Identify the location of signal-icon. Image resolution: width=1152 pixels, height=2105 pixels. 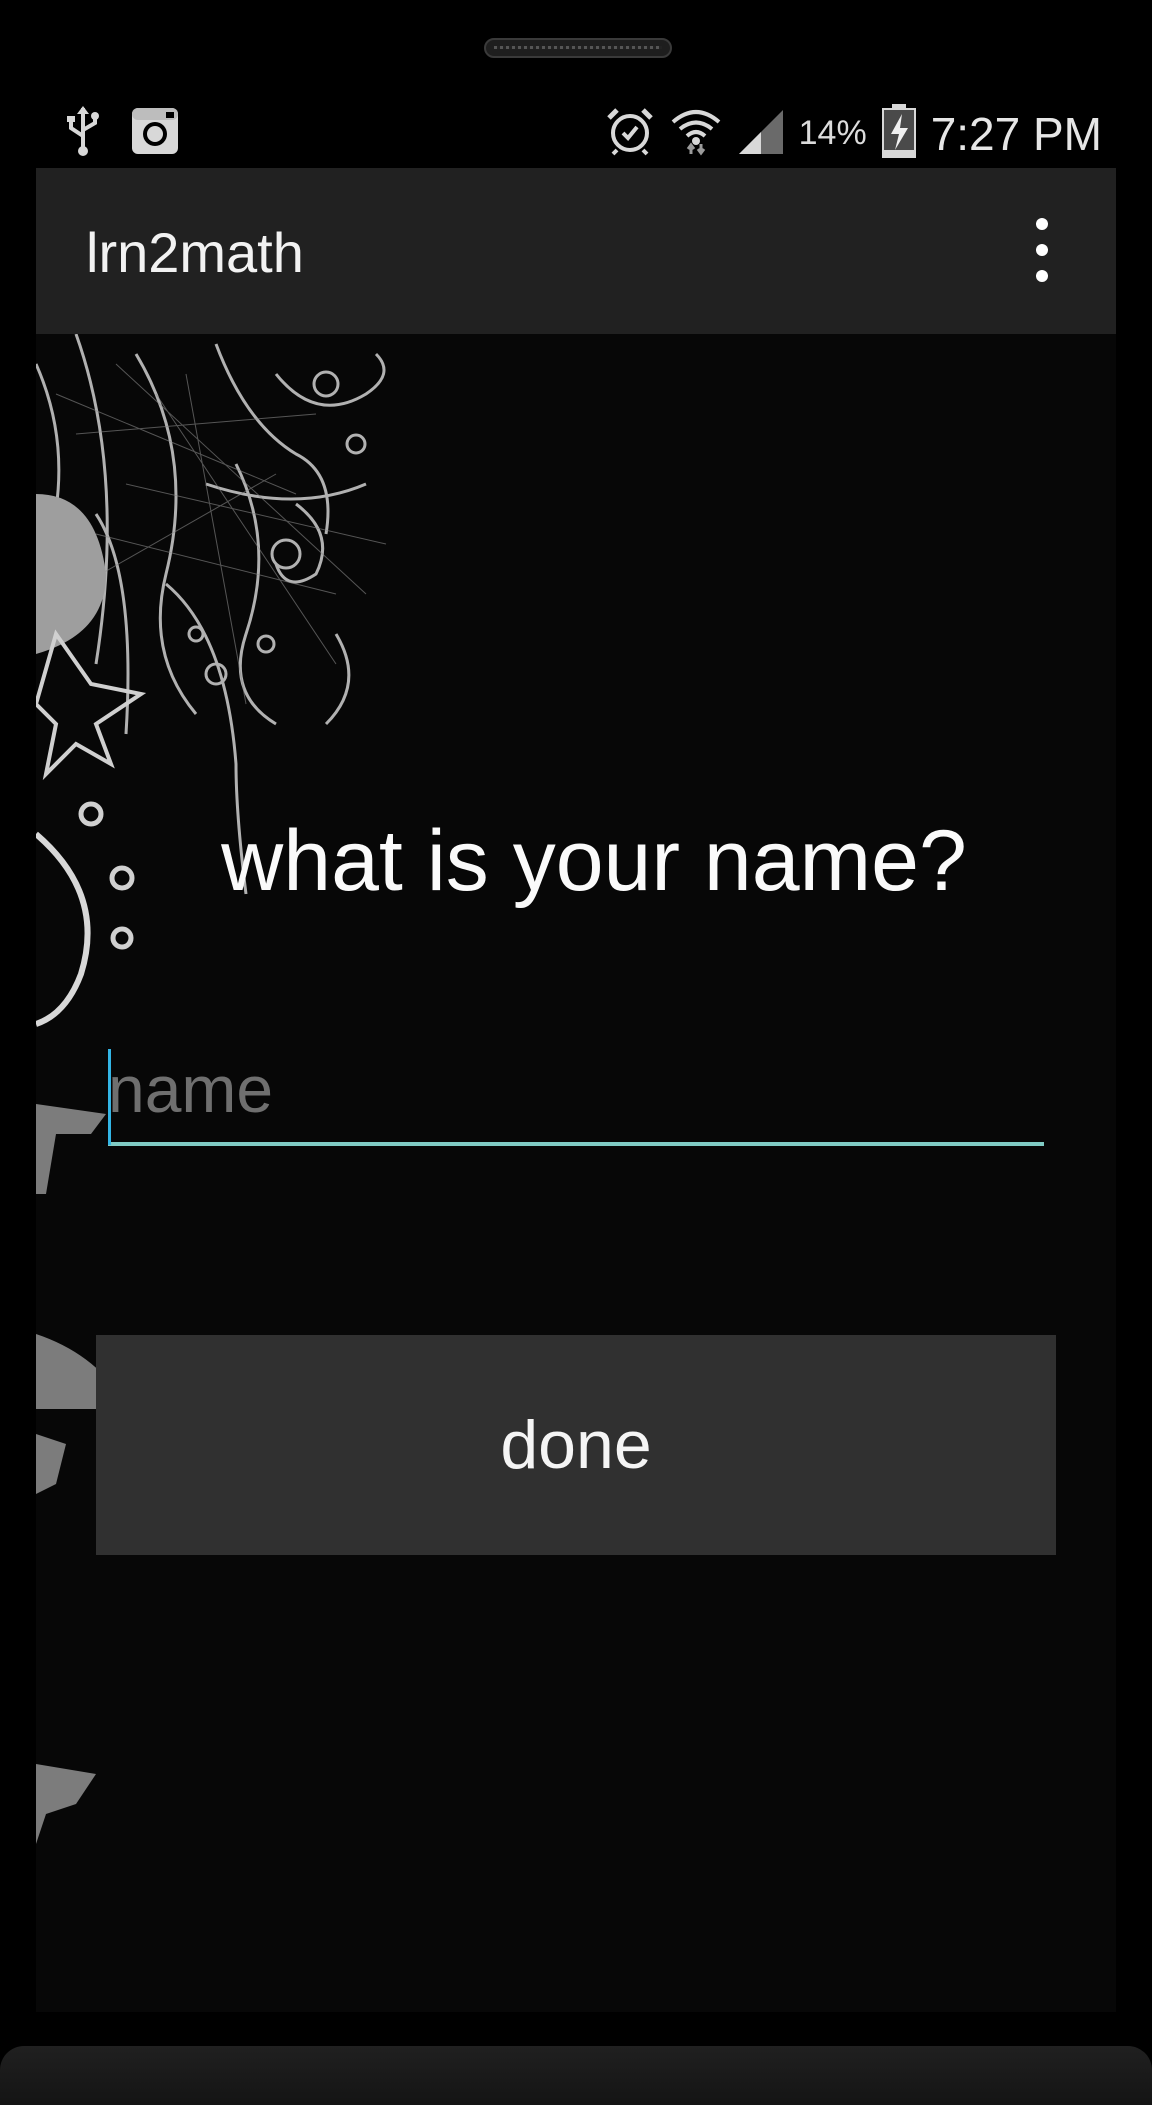
(761, 133).